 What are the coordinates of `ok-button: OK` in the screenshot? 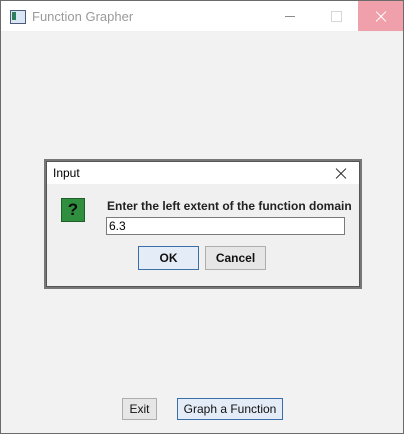 It's located at (168, 258).